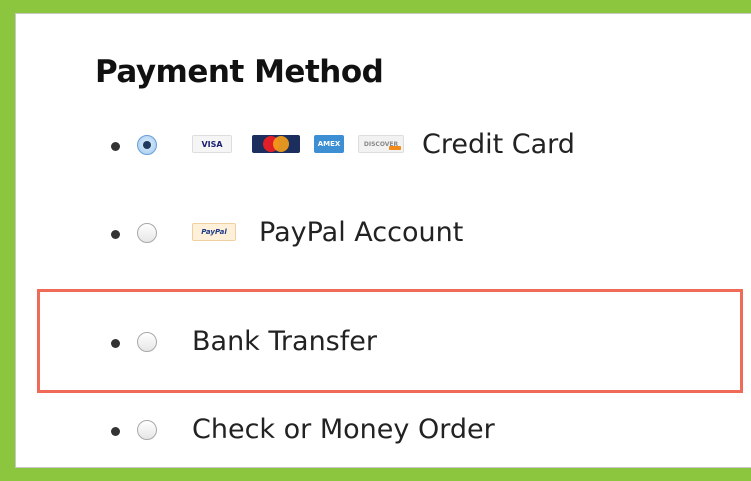 The height and width of the screenshot is (481, 751). I want to click on option-label: Check or Money Order, so click(343, 429).